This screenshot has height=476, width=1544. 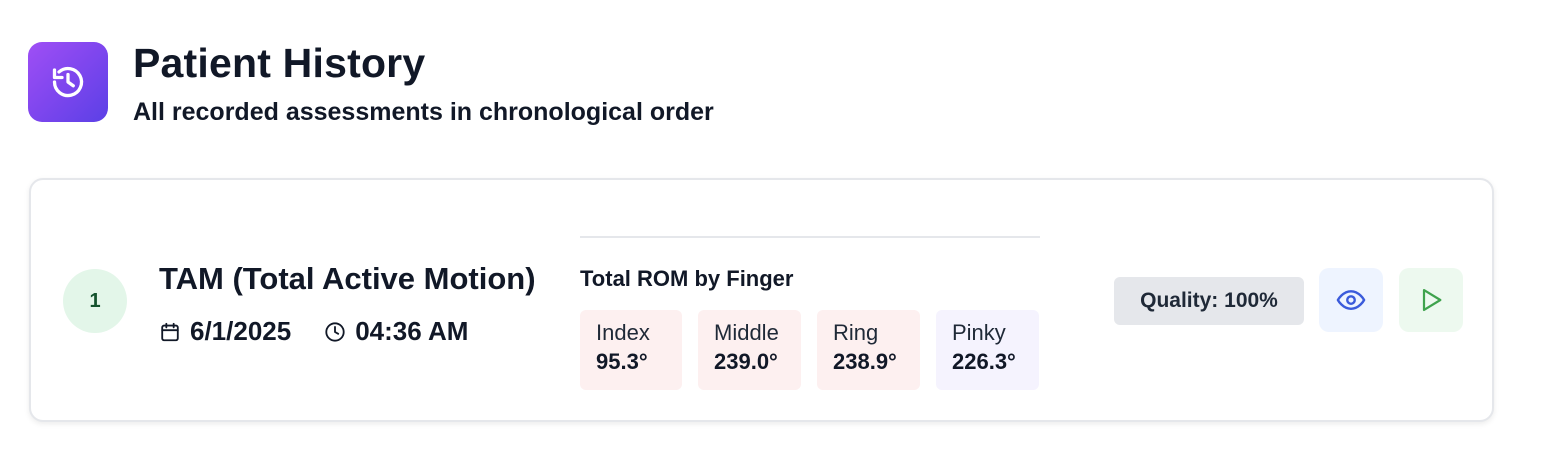 I want to click on date-group: 6/1/2025, so click(x=225, y=331).